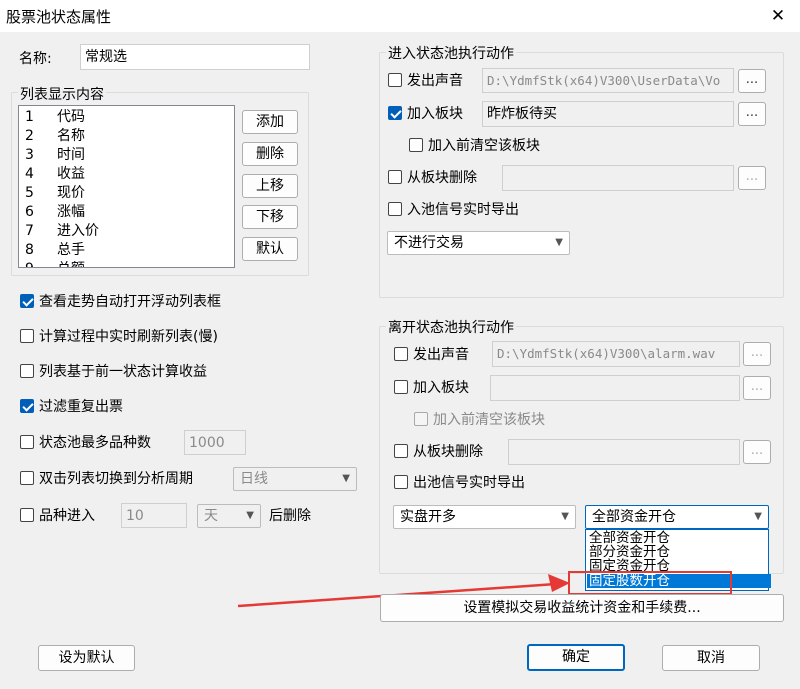  What do you see at coordinates (608, 80) in the screenshot?
I see `enter-sound-path-input: D:\YdmfStk(x64)V300\UserData\Vo` at bounding box center [608, 80].